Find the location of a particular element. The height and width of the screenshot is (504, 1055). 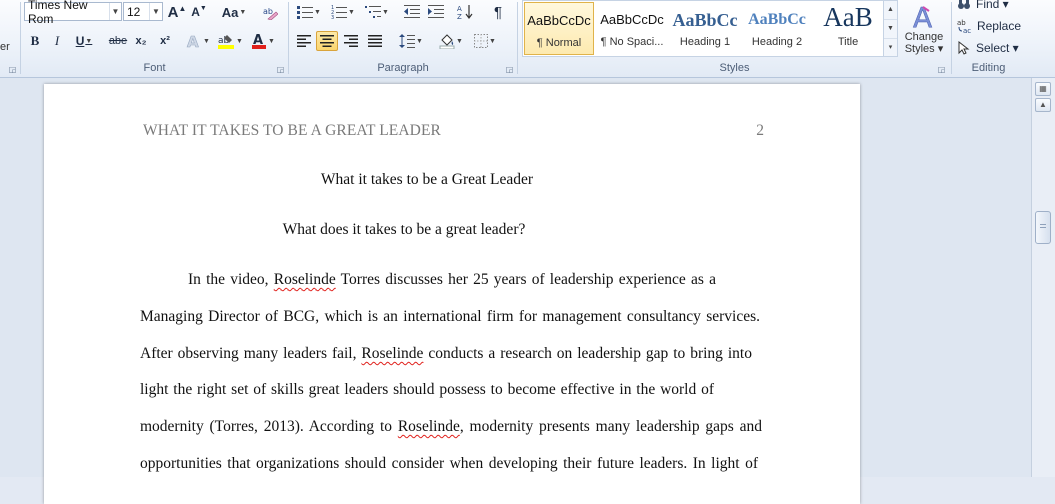

paragraph-dialog-launcher-icon: ◲ is located at coordinates (509, 69).